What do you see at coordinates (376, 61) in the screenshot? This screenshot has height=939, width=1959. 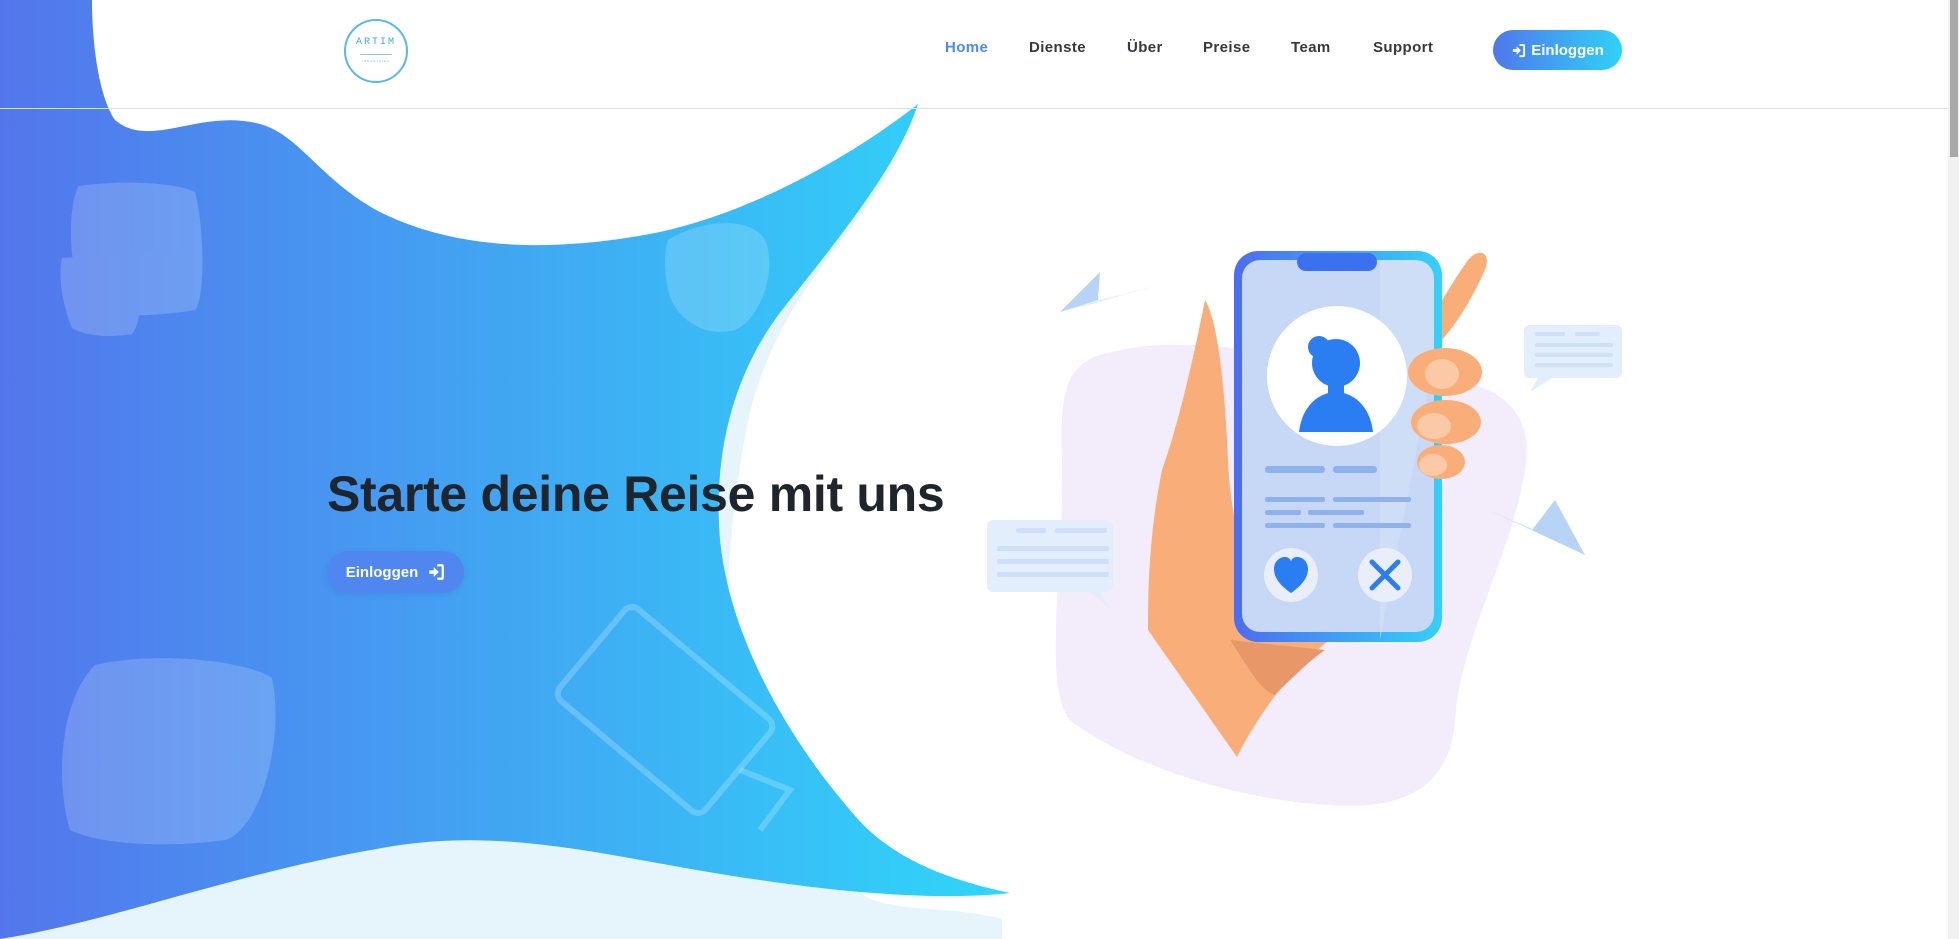 I see `logo-subtext: INDUSTRIES` at bounding box center [376, 61].